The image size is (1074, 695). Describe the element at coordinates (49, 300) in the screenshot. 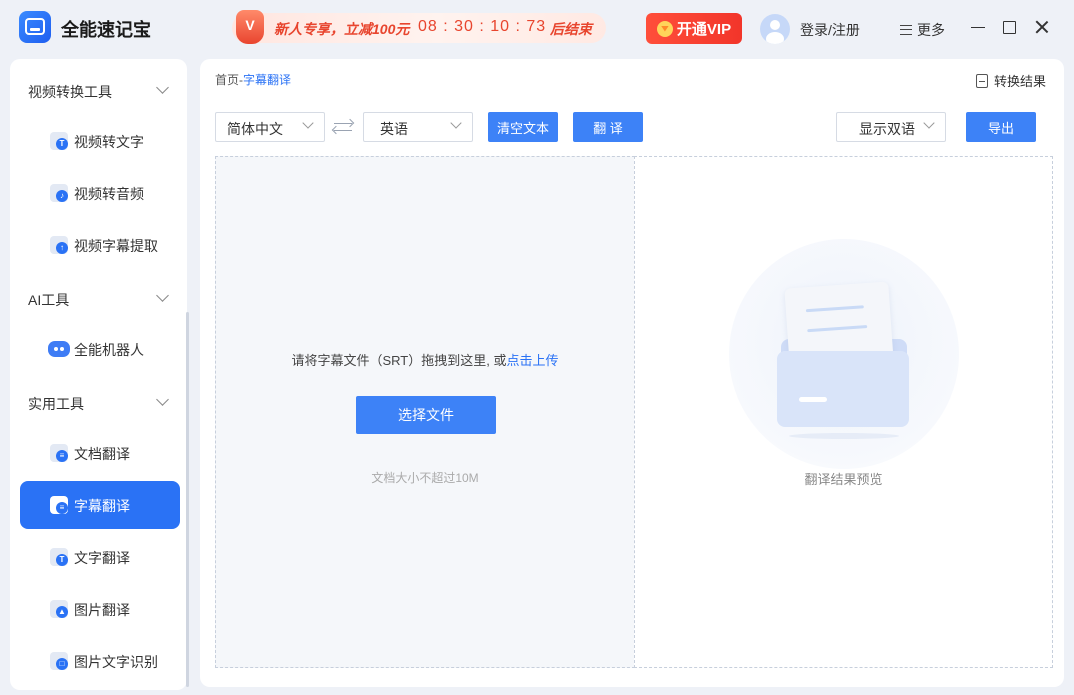

I see `section-label: AI工具` at that location.